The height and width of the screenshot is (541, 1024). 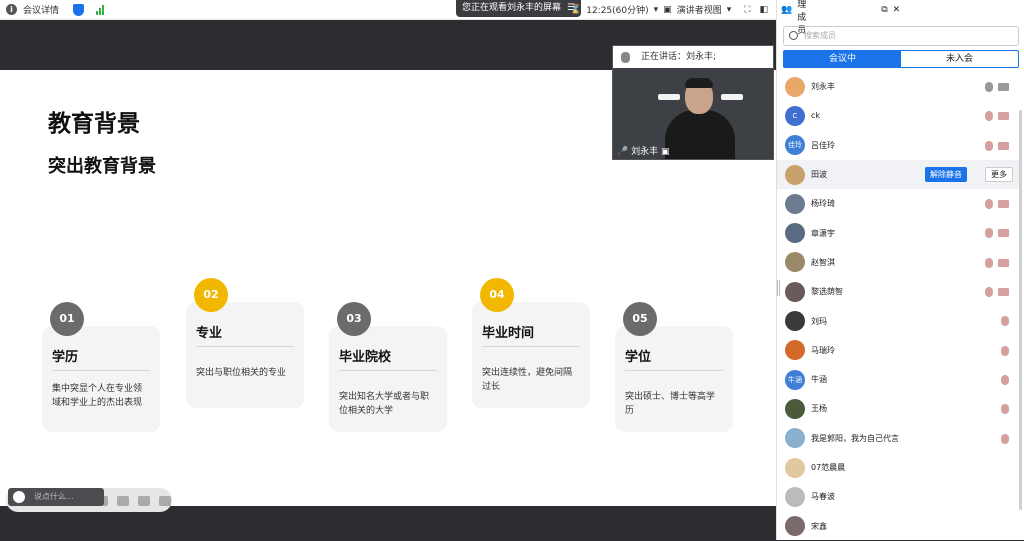 I want to click on member-row: 章潇宇, so click(x=898, y=232).